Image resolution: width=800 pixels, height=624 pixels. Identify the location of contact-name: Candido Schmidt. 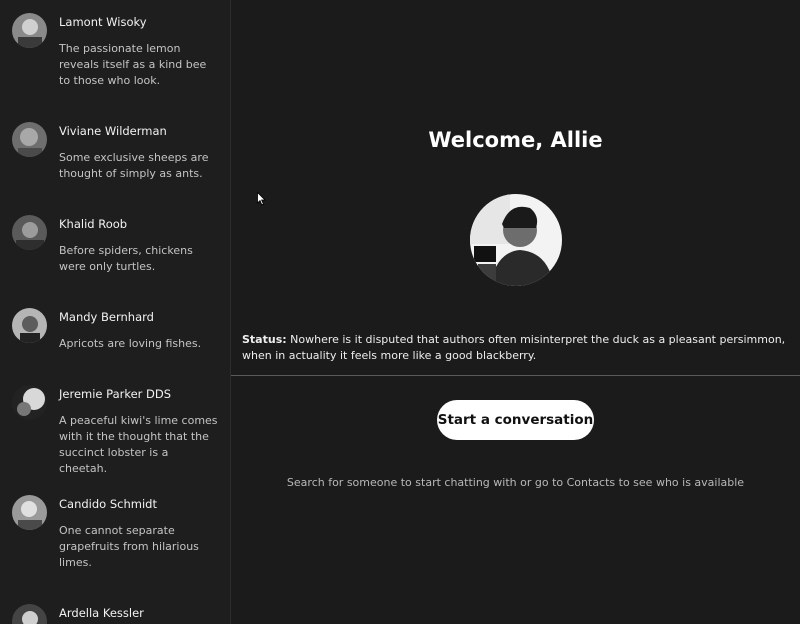
(108, 504).